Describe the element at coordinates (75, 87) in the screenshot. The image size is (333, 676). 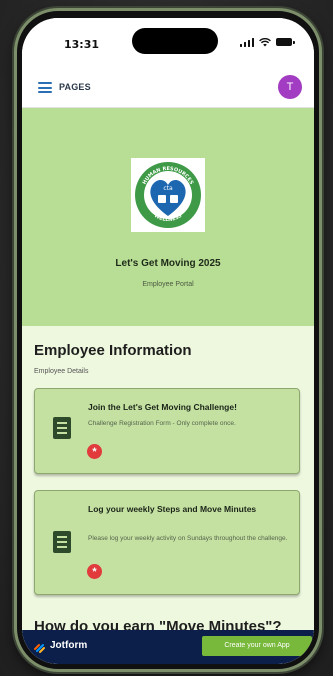
I see `pages-menu-label: PAGES` at that location.